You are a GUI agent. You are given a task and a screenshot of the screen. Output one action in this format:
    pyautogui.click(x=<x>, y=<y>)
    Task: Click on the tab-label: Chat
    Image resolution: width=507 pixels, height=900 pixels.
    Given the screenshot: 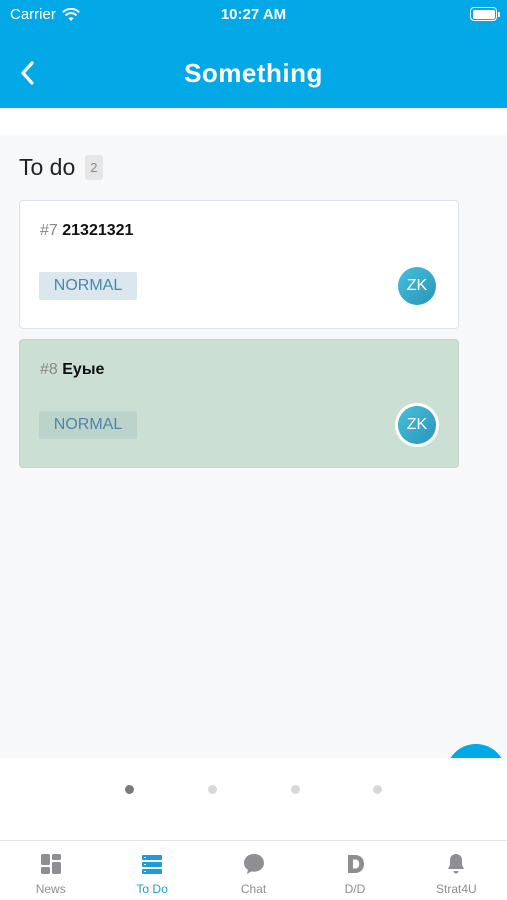 What is the action you would take?
    pyautogui.click(x=253, y=889)
    